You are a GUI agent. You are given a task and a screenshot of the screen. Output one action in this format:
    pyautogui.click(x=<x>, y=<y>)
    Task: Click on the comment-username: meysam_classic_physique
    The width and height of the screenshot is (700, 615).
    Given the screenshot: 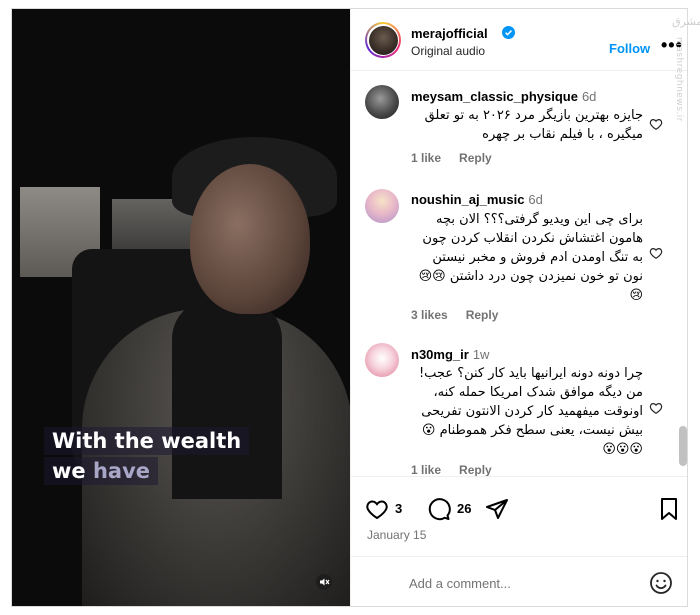 What is the action you would take?
    pyautogui.click(x=494, y=96)
    